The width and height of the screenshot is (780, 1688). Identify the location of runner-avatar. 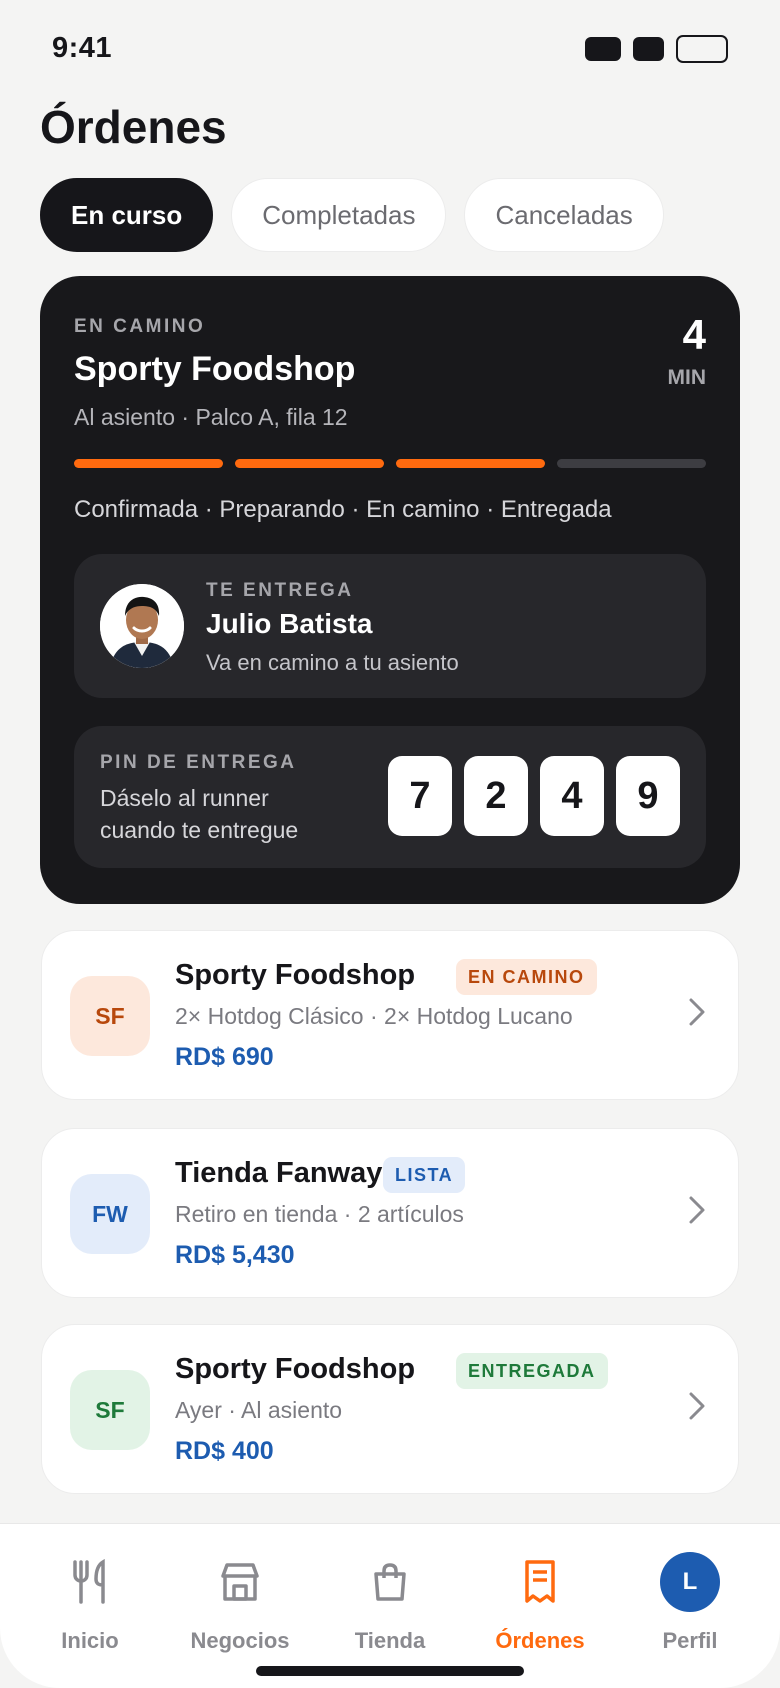
(142, 626).